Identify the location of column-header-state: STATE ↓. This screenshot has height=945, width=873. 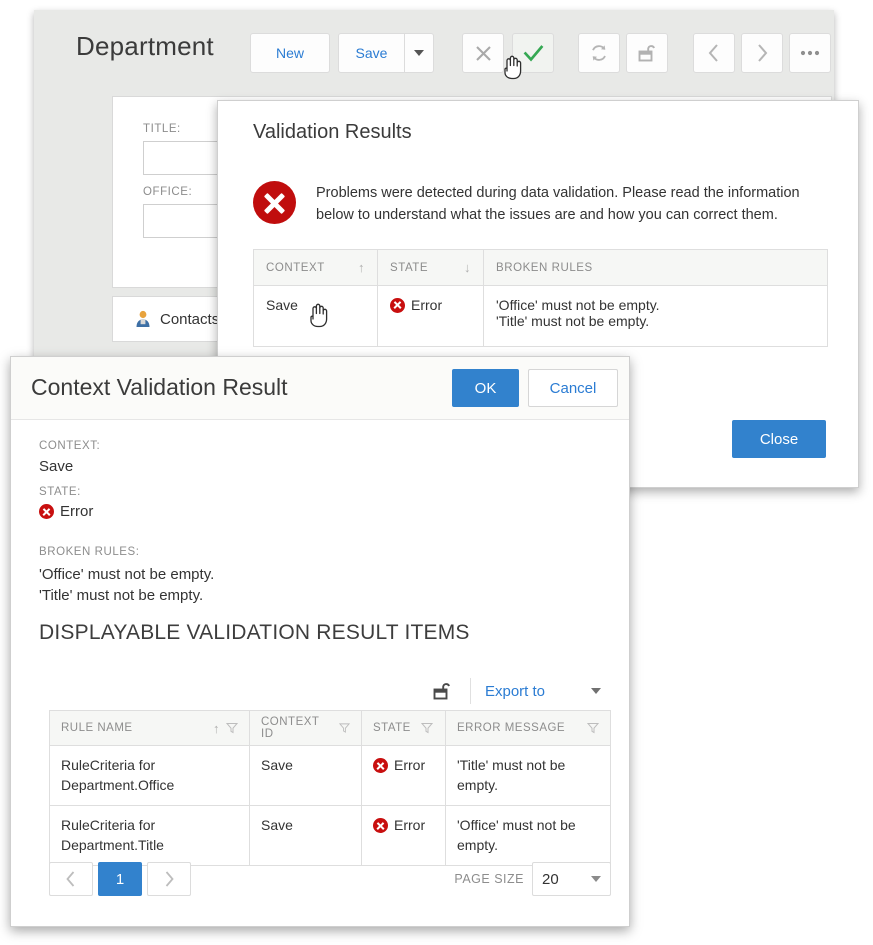
(431, 267).